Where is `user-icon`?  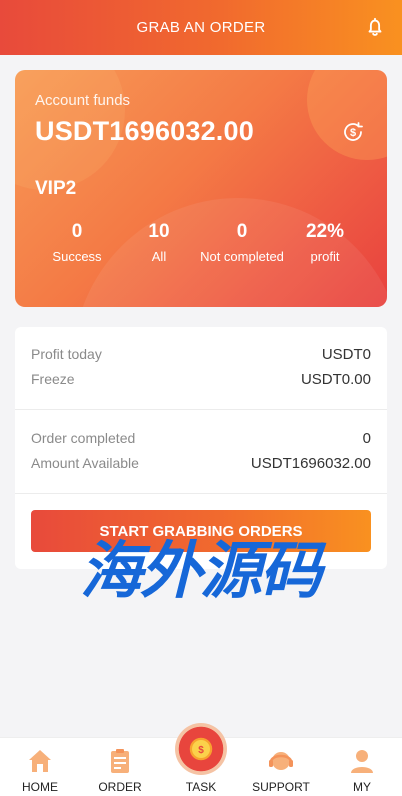 user-icon is located at coordinates (362, 761).